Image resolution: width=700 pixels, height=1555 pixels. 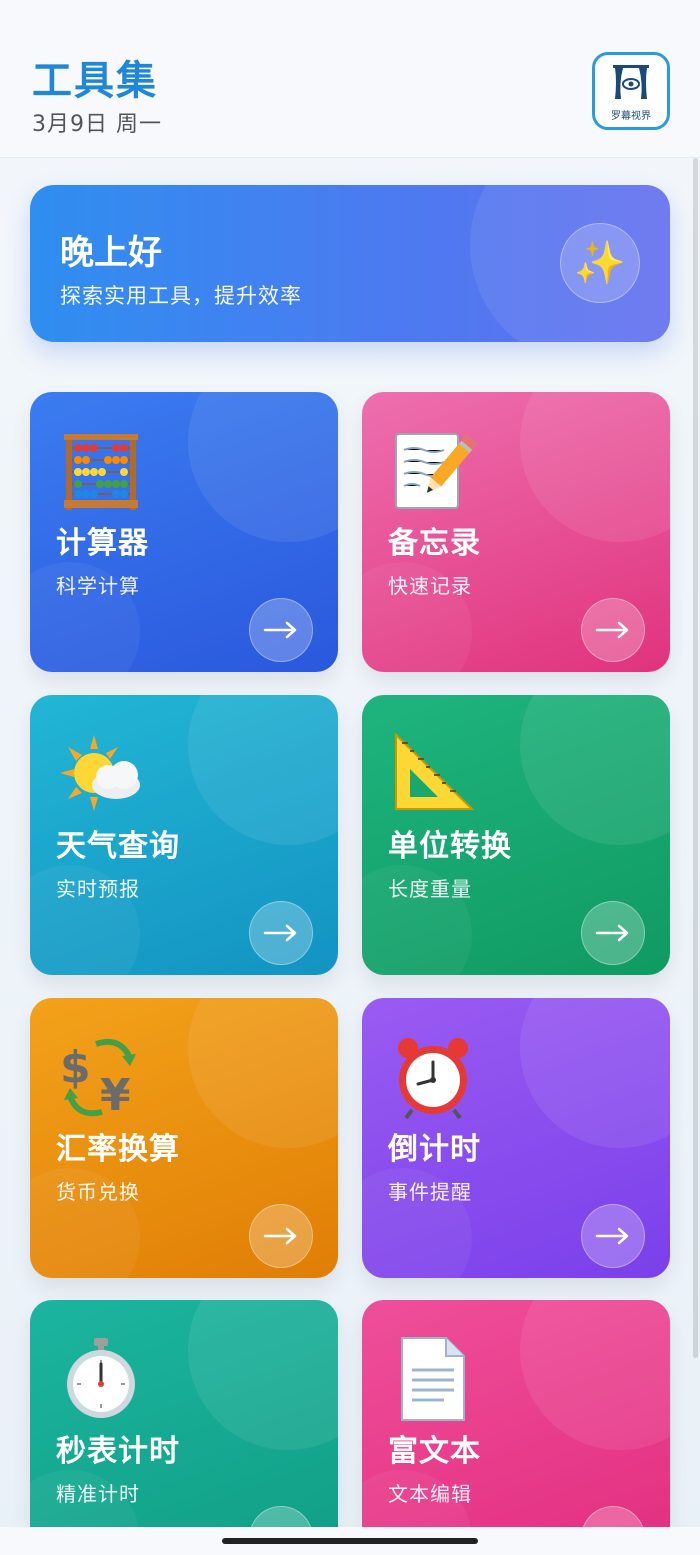 I want to click on tool-card-title: 富文本, so click(x=434, y=1451).